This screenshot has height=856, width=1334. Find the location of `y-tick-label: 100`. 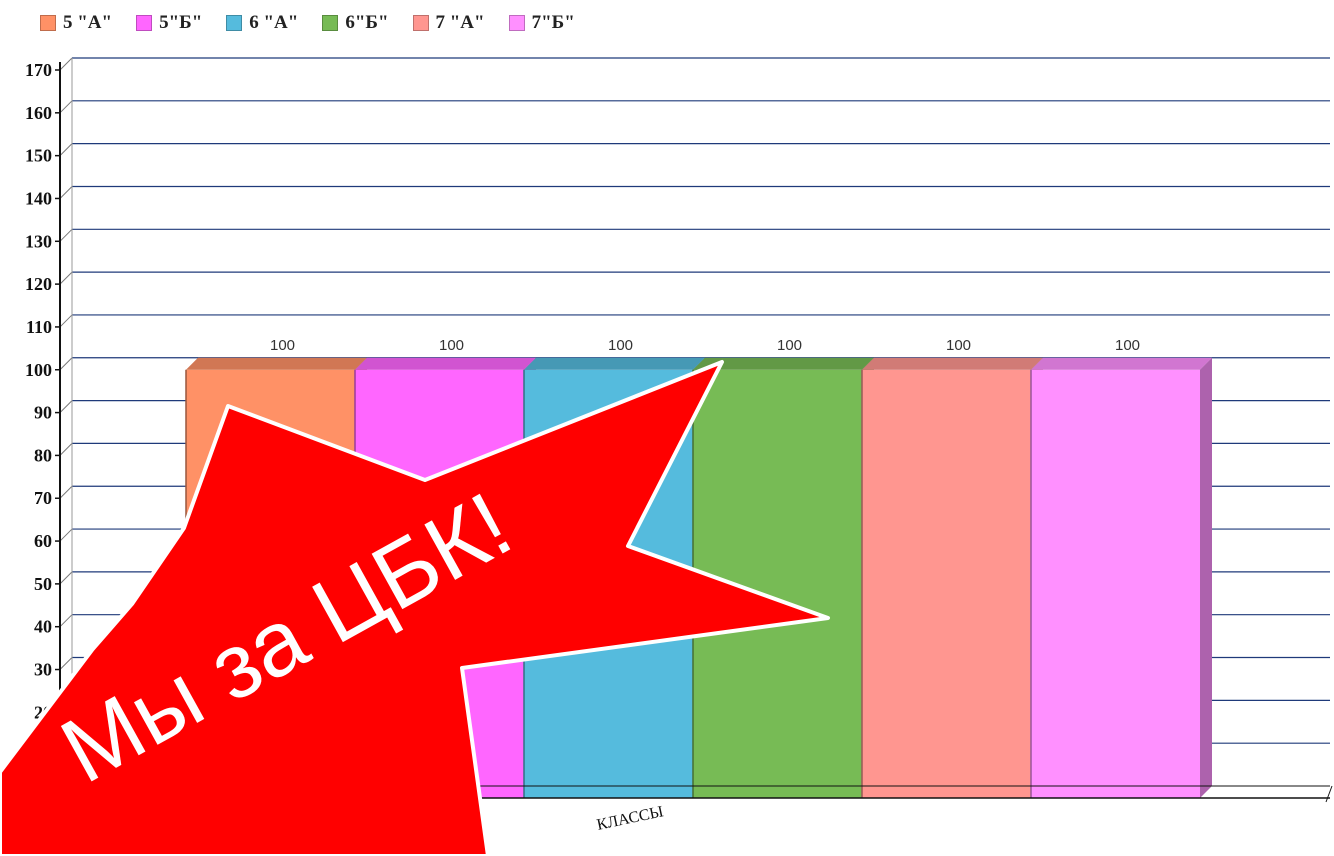

y-tick-label: 100 is located at coordinates (38, 370).